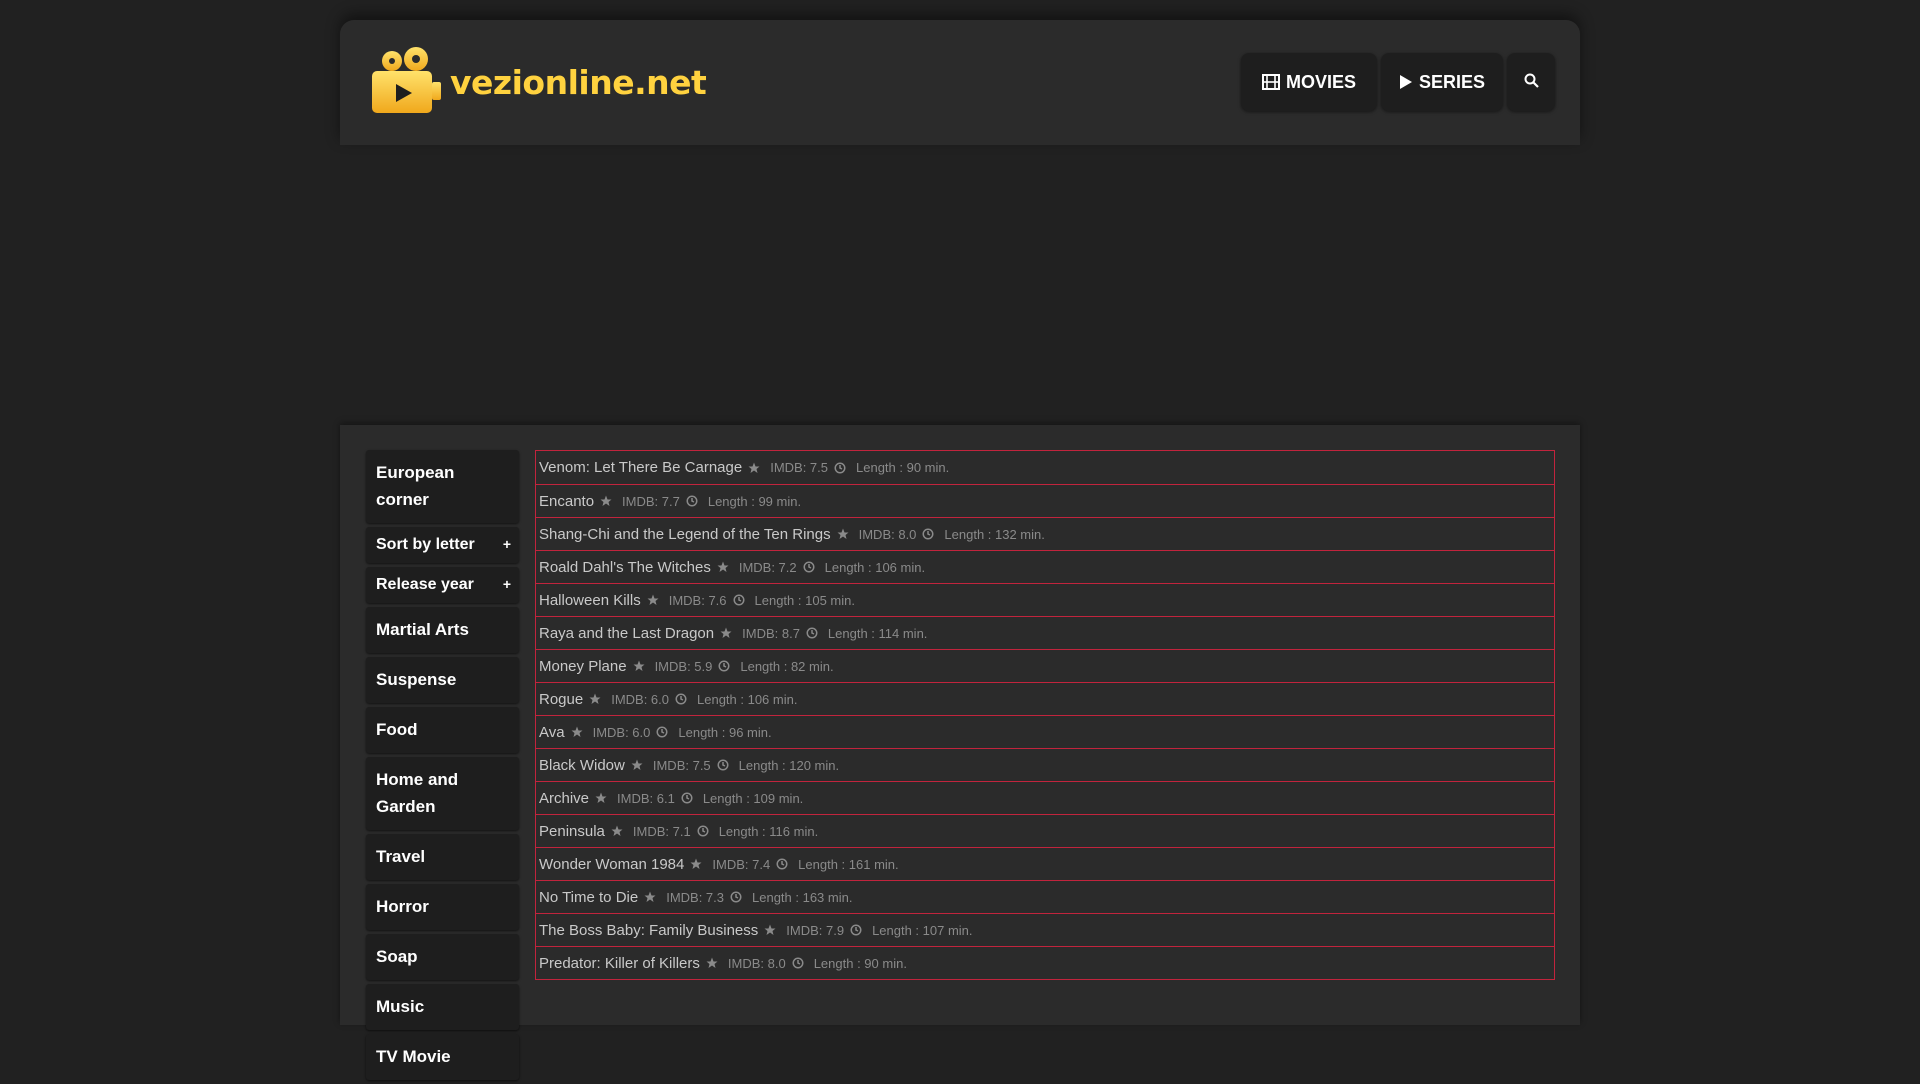 The width and height of the screenshot is (1920, 1084). I want to click on movie-length-text: Length : 107 min., so click(922, 930).